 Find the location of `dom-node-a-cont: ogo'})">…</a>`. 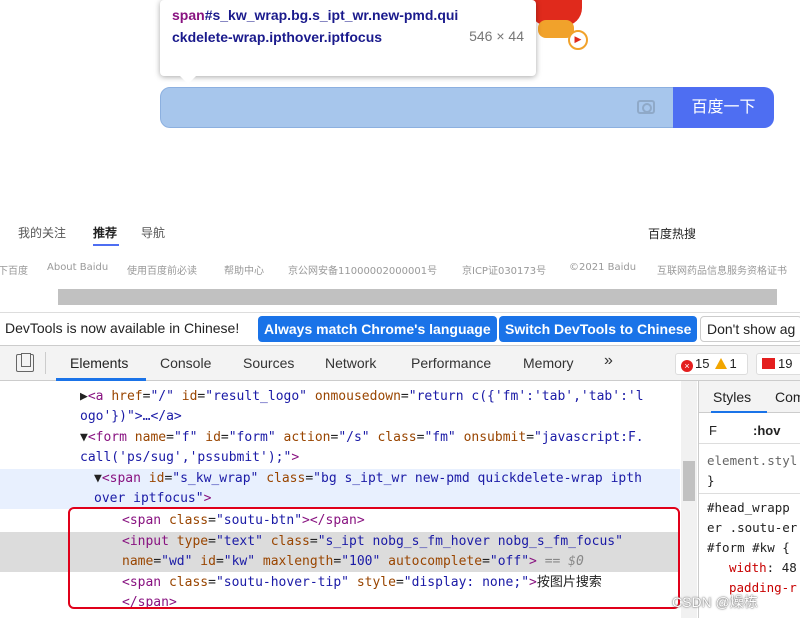

dom-node-a-cont: ogo'})">…</a> is located at coordinates (131, 416).